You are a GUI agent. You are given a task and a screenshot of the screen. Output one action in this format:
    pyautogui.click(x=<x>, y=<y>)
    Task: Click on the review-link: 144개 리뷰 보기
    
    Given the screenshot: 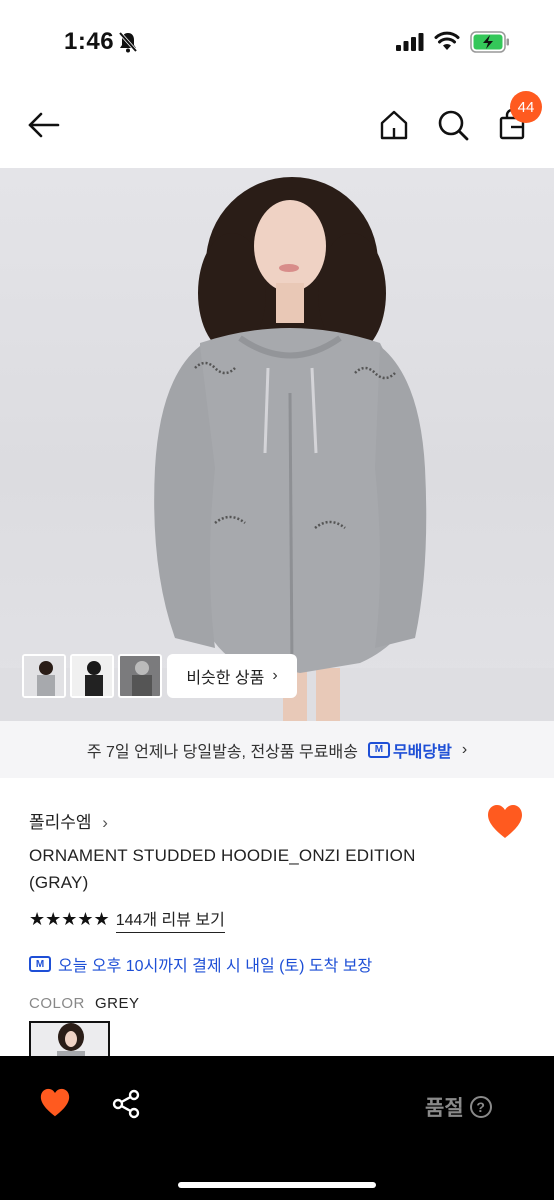 What is the action you would take?
    pyautogui.click(x=170, y=919)
    